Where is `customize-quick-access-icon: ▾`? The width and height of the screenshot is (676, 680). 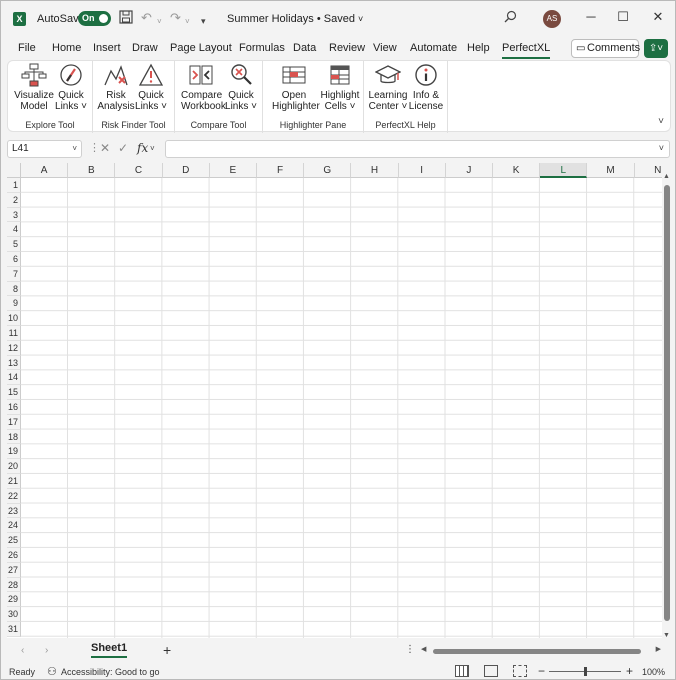
customize-quick-access-icon: ▾ is located at coordinates (203, 21).